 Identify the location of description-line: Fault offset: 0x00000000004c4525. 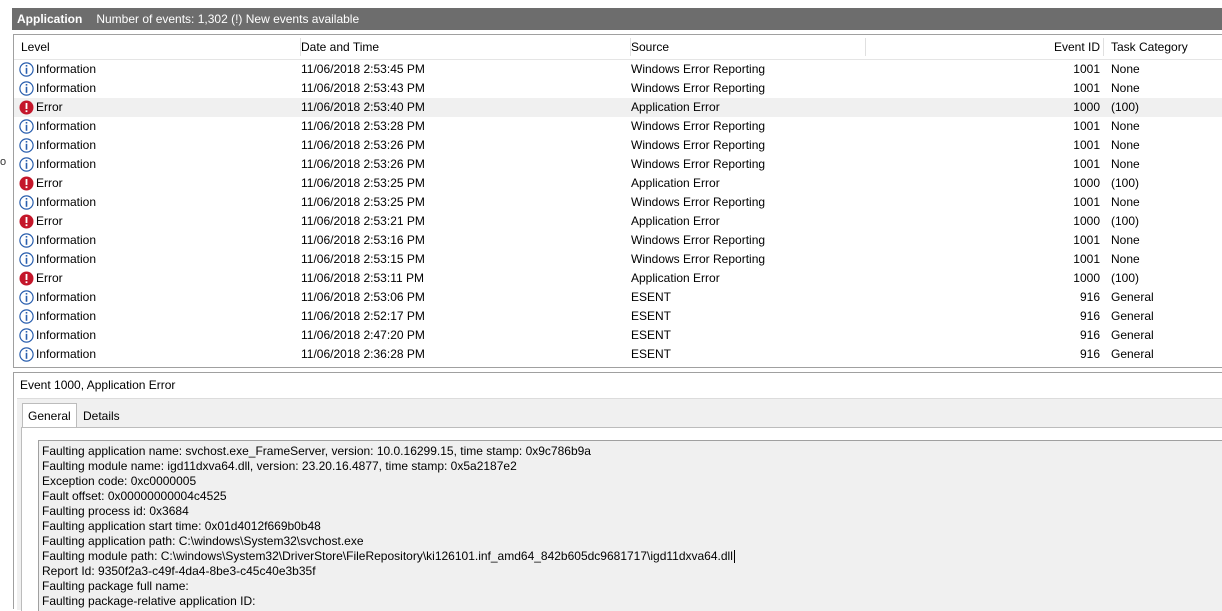
(632, 496).